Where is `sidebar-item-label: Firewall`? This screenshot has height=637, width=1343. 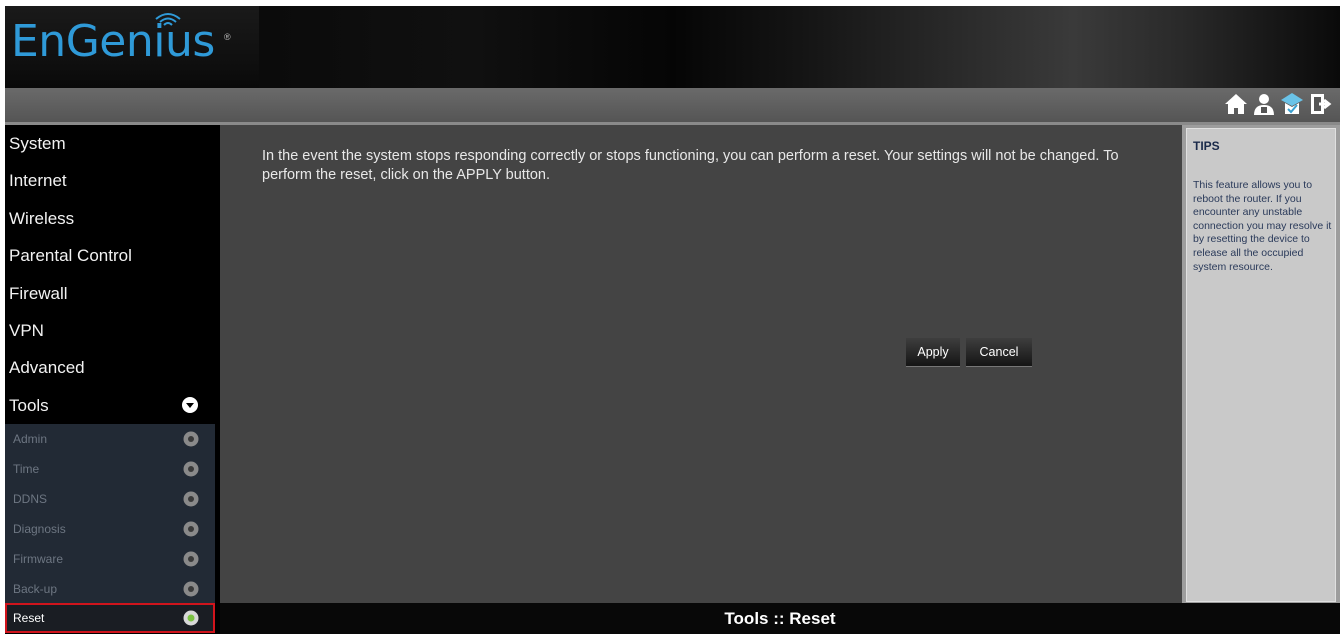
sidebar-item-label: Firewall is located at coordinates (38, 293).